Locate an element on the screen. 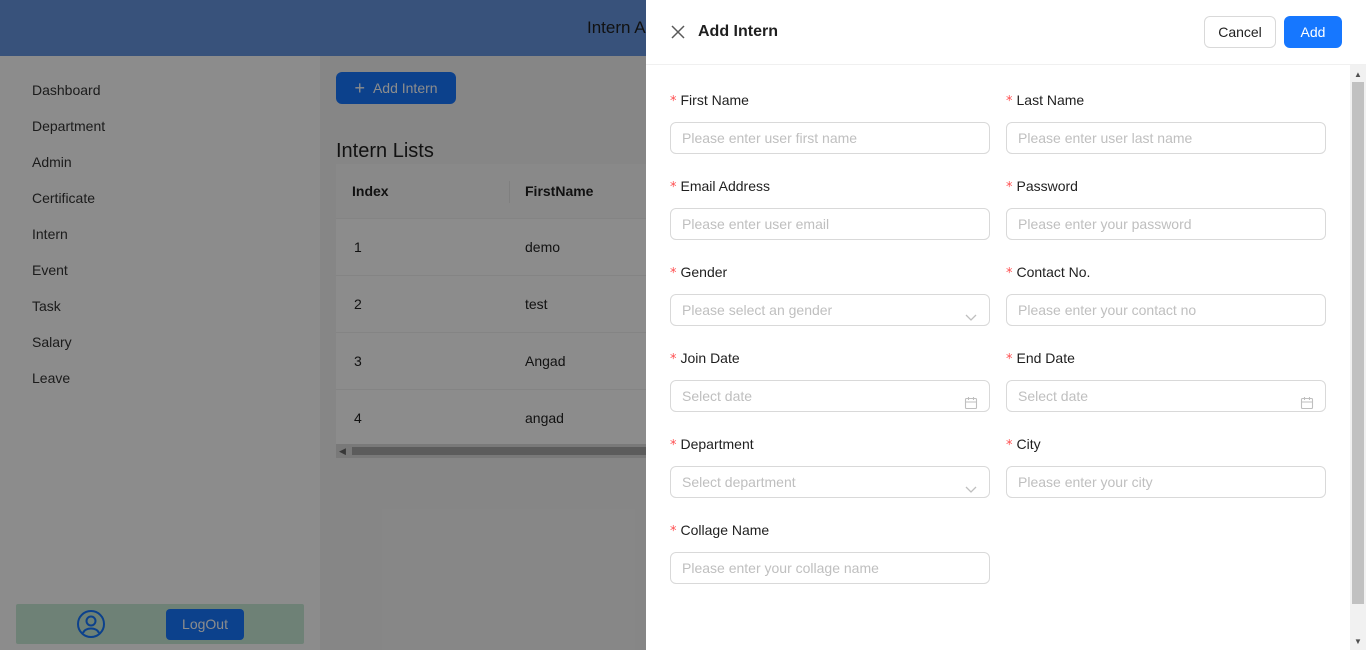  first-name-form-item: * First Name Please enter user first name is located at coordinates (830, 123).